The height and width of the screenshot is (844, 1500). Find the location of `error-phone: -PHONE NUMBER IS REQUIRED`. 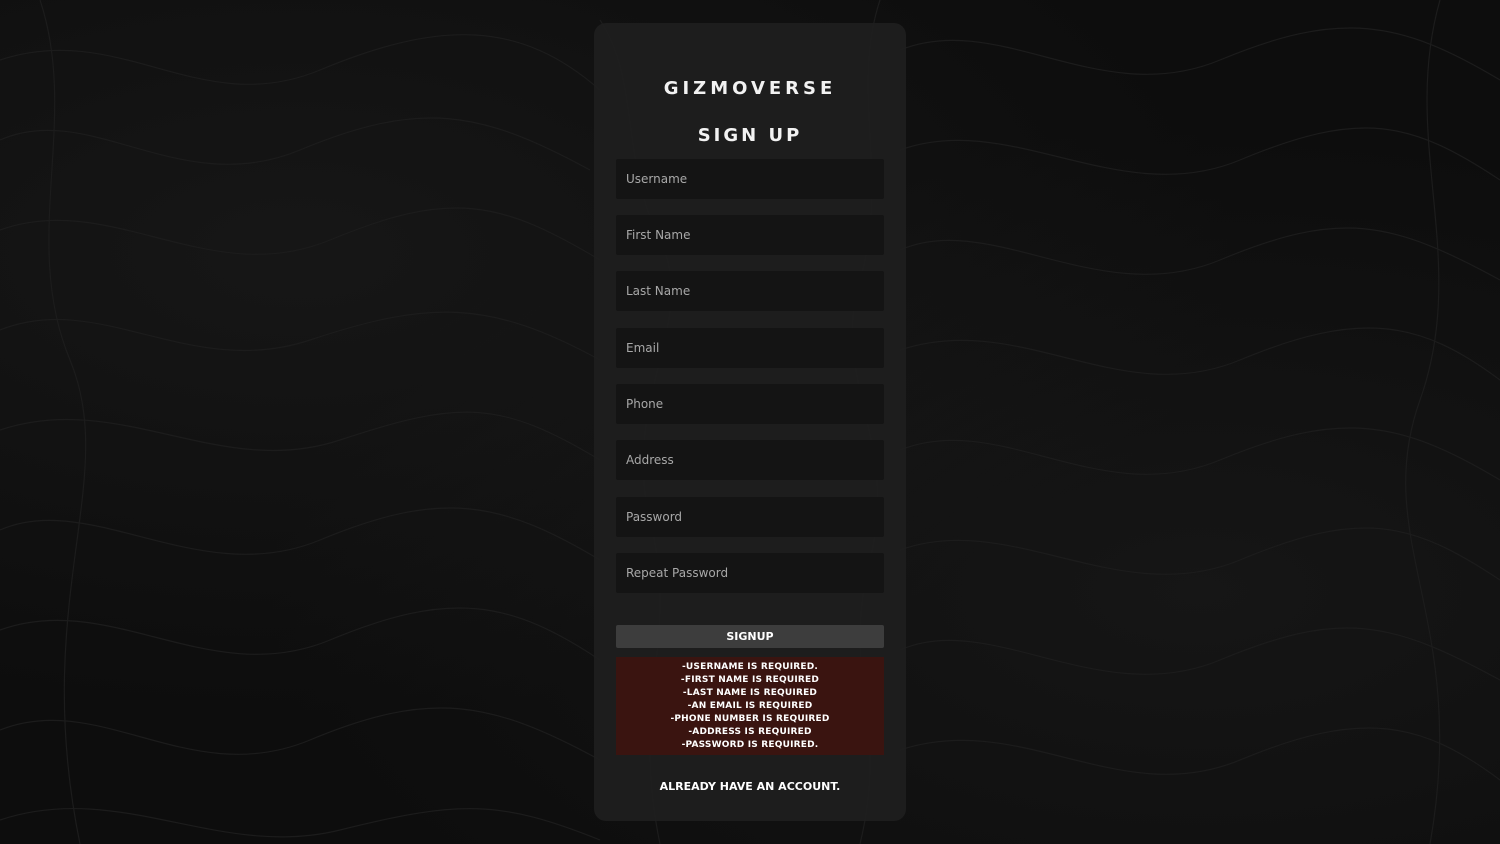

error-phone: -PHONE NUMBER IS REQUIRED is located at coordinates (750, 719).